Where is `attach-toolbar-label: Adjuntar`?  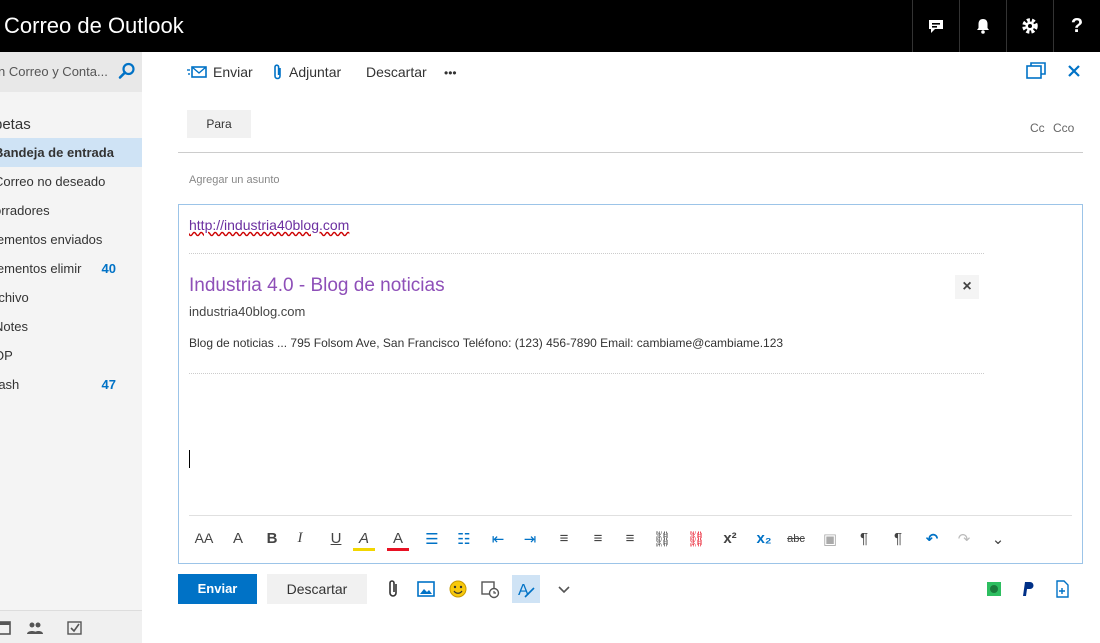
attach-toolbar-label: Adjuntar is located at coordinates (315, 72).